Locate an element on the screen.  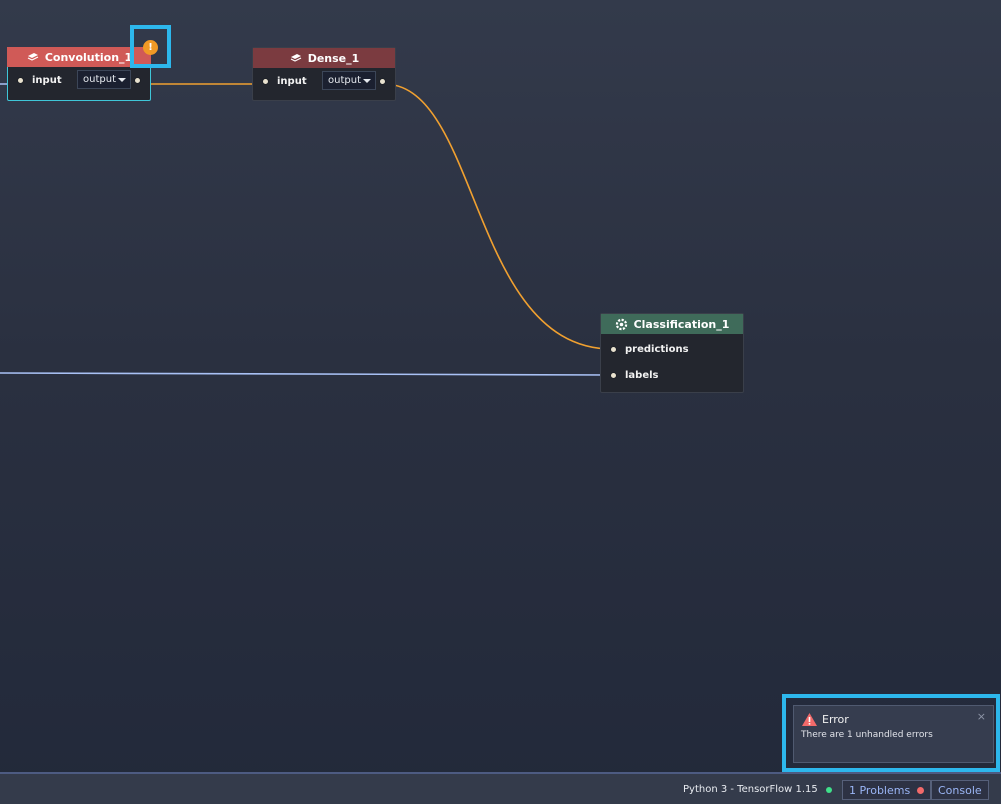
node-convolution-header: Convolution_1 is located at coordinates (79, 57).